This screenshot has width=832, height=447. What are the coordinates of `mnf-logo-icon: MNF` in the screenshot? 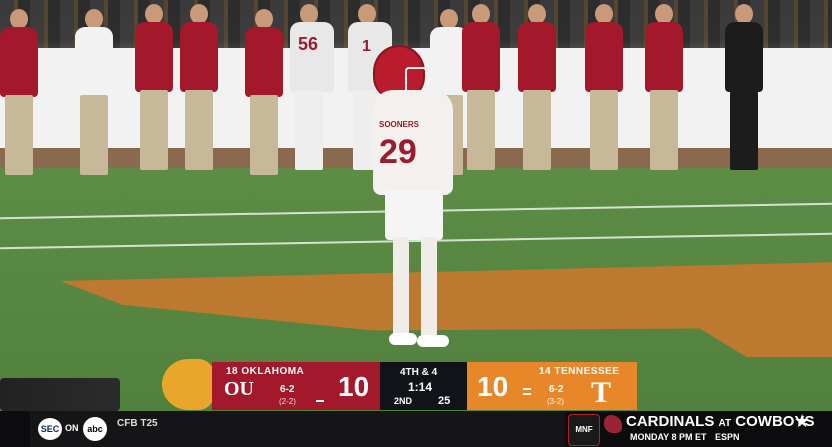 It's located at (584, 430).